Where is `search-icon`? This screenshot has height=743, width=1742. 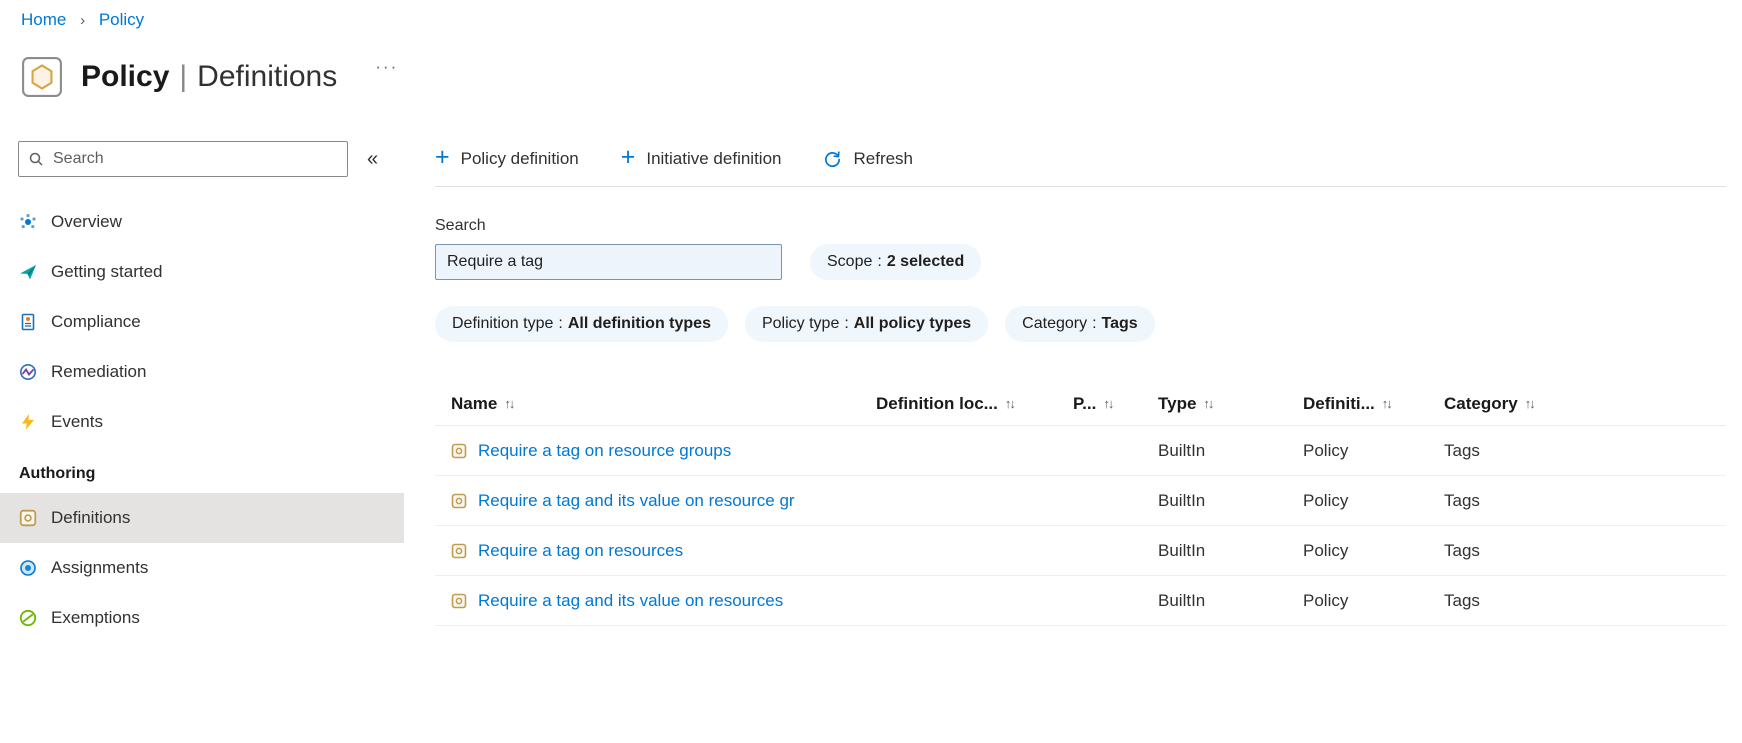 search-icon is located at coordinates (36, 159).